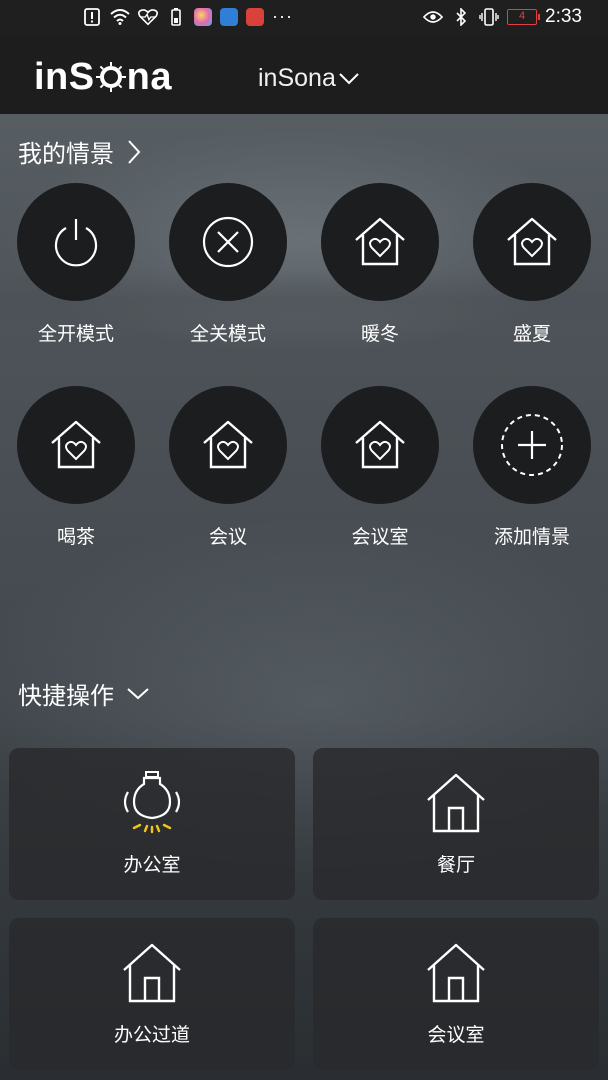 Image resolution: width=608 pixels, height=1080 pixels. What do you see at coordinates (134, 151) in the screenshot?
I see `chevron-right-icon` at bounding box center [134, 151].